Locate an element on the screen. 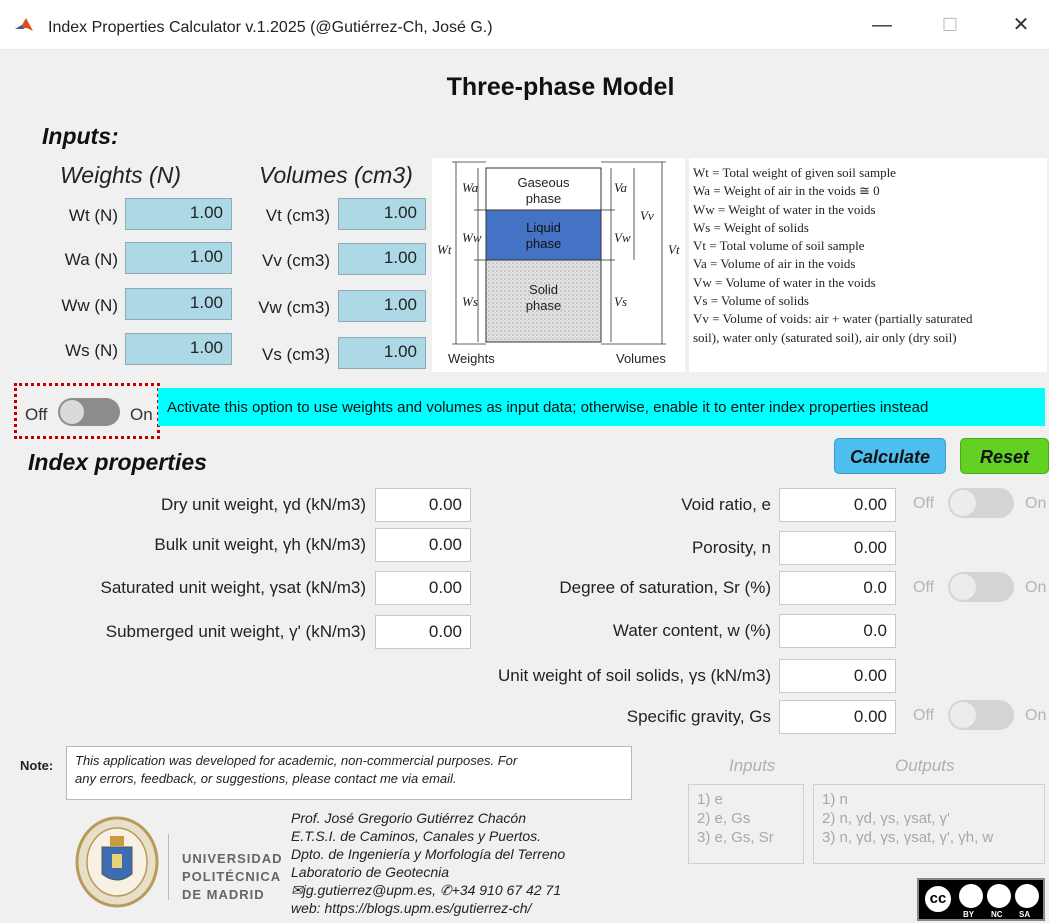 The image size is (1049, 923). solid-phase-label: Solid phase is located at coordinates (543, 297).